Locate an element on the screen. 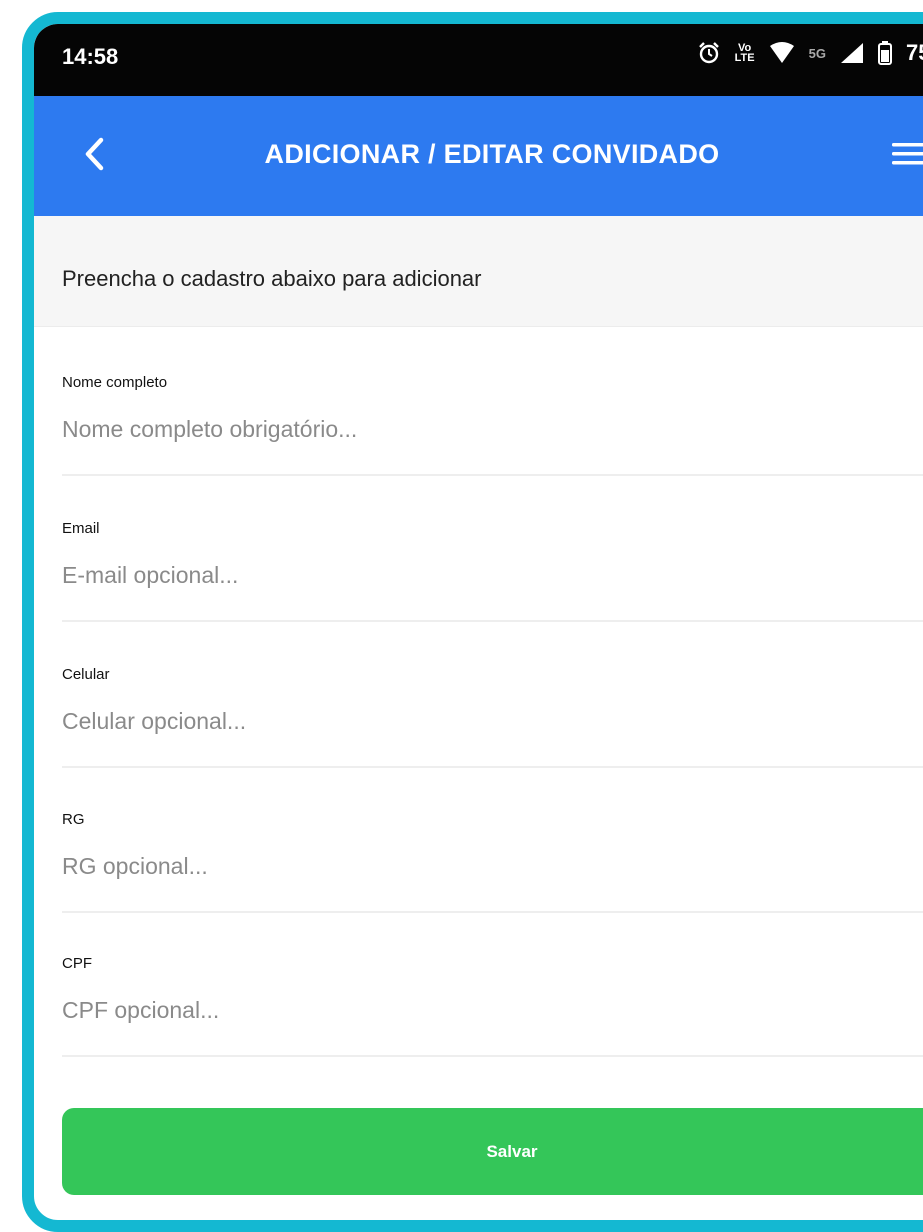 The image size is (923, 1232). menu-button is located at coordinates (905, 156).